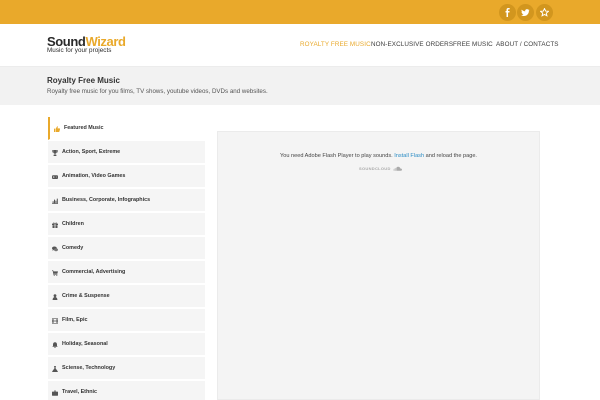 The height and width of the screenshot is (400, 600). Describe the element at coordinates (397, 168) in the screenshot. I see `soundcloud-icon` at that location.